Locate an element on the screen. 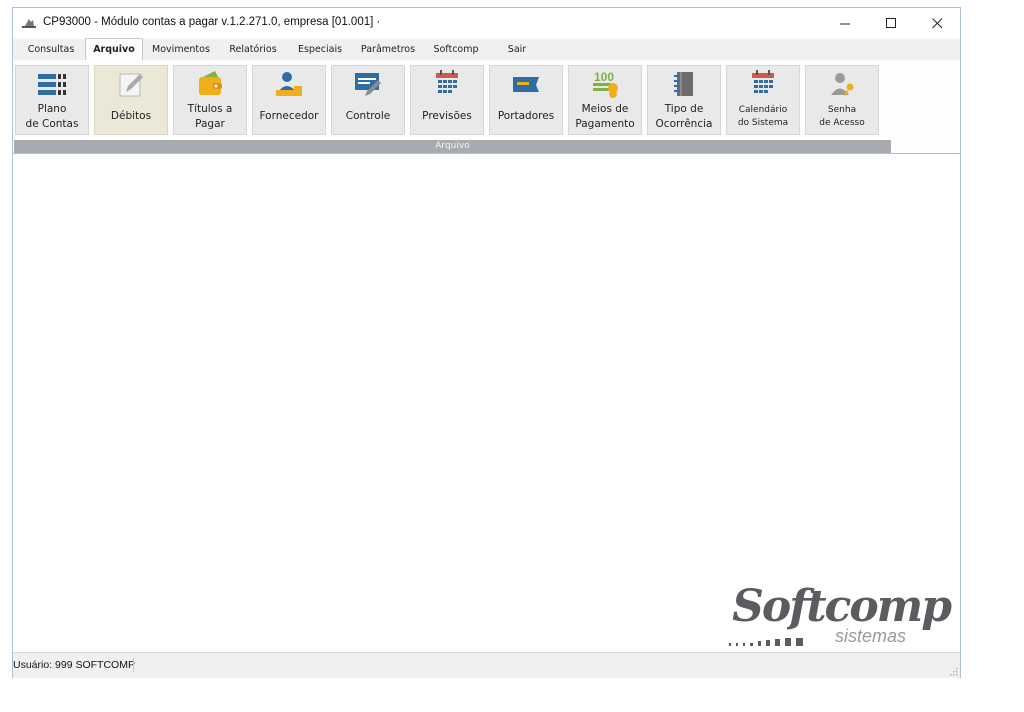 Image resolution: width=1024 pixels, height=712 pixels. money-icon: 100 is located at coordinates (605, 84).